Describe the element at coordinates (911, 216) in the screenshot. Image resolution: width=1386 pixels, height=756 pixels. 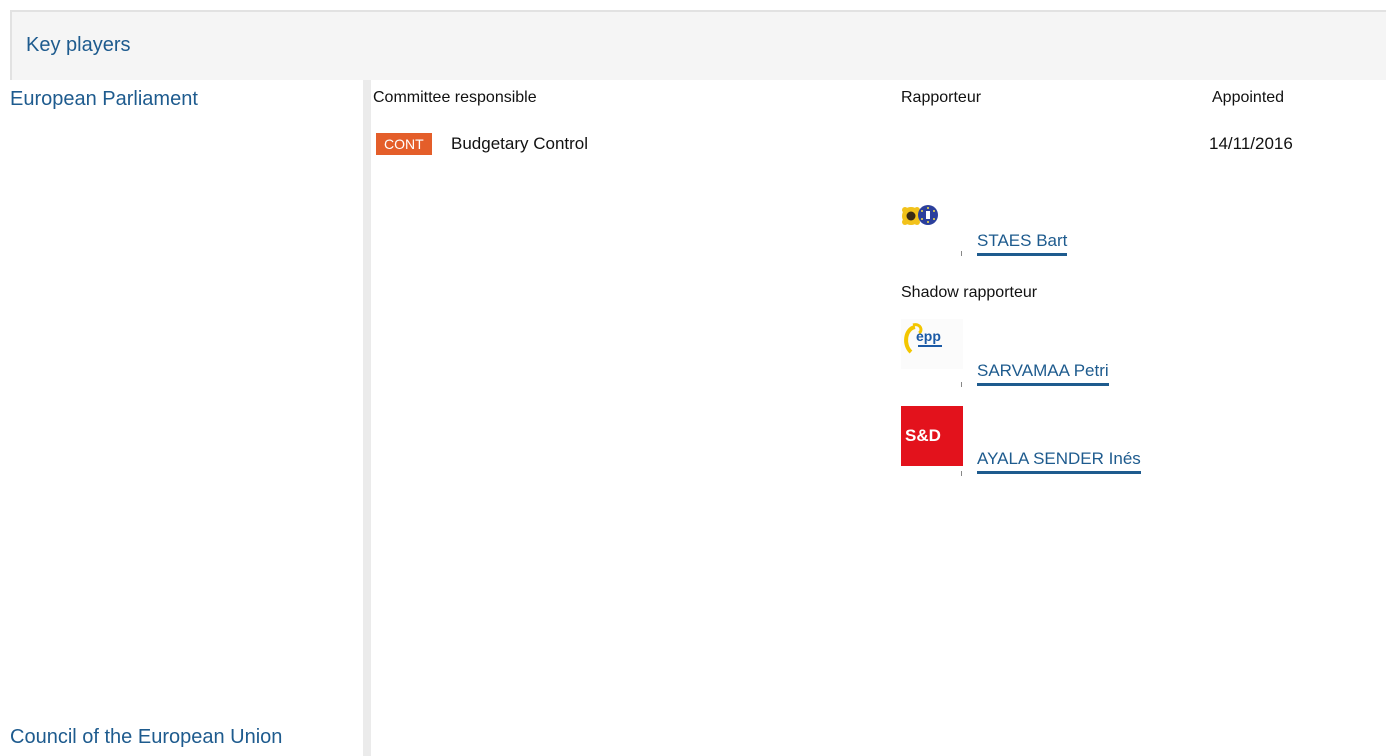
I see `sunflower-icon` at that location.